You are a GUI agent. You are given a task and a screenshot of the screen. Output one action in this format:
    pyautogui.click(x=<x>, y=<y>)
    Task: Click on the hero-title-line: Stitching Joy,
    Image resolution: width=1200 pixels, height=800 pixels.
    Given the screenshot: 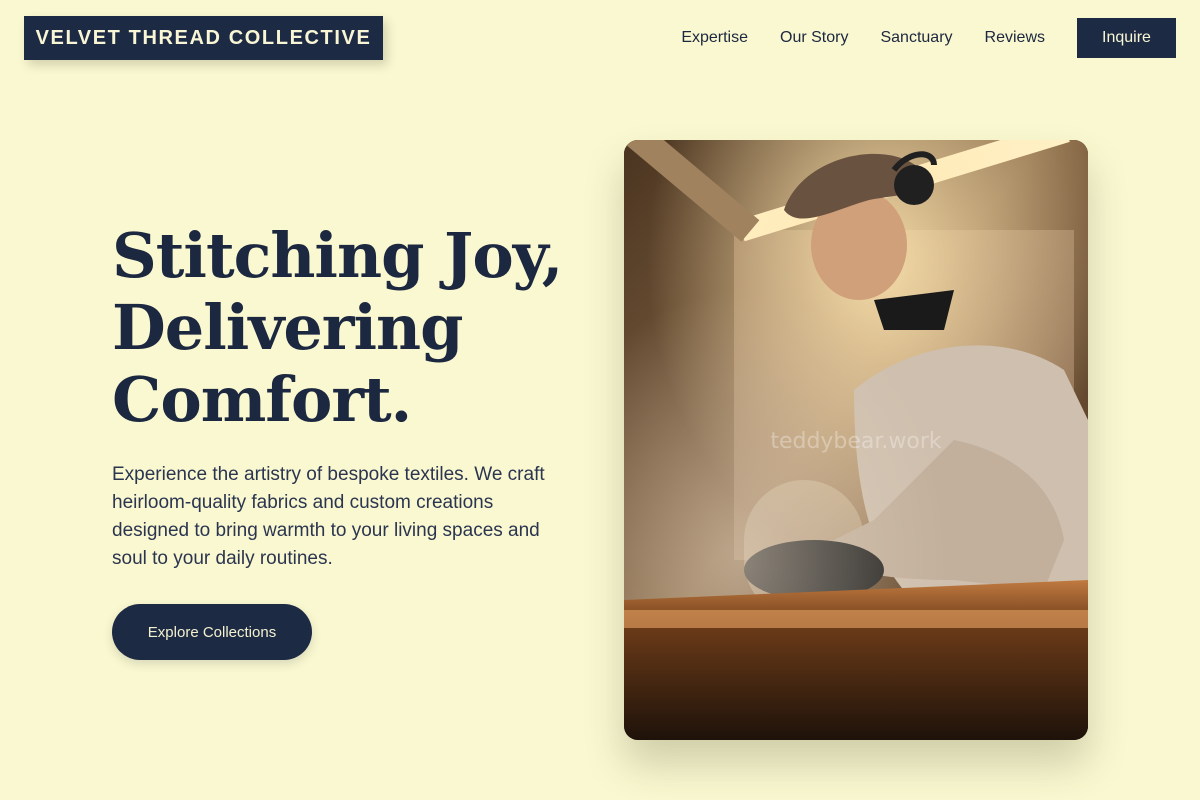 What is the action you would take?
    pyautogui.click(x=337, y=255)
    